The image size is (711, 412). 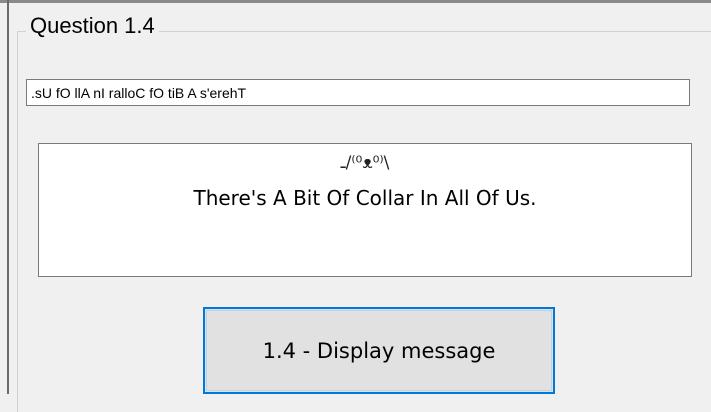 What do you see at coordinates (355, 1) in the screenshot?
I see `window-top-border` at bounding box center [355, 1].